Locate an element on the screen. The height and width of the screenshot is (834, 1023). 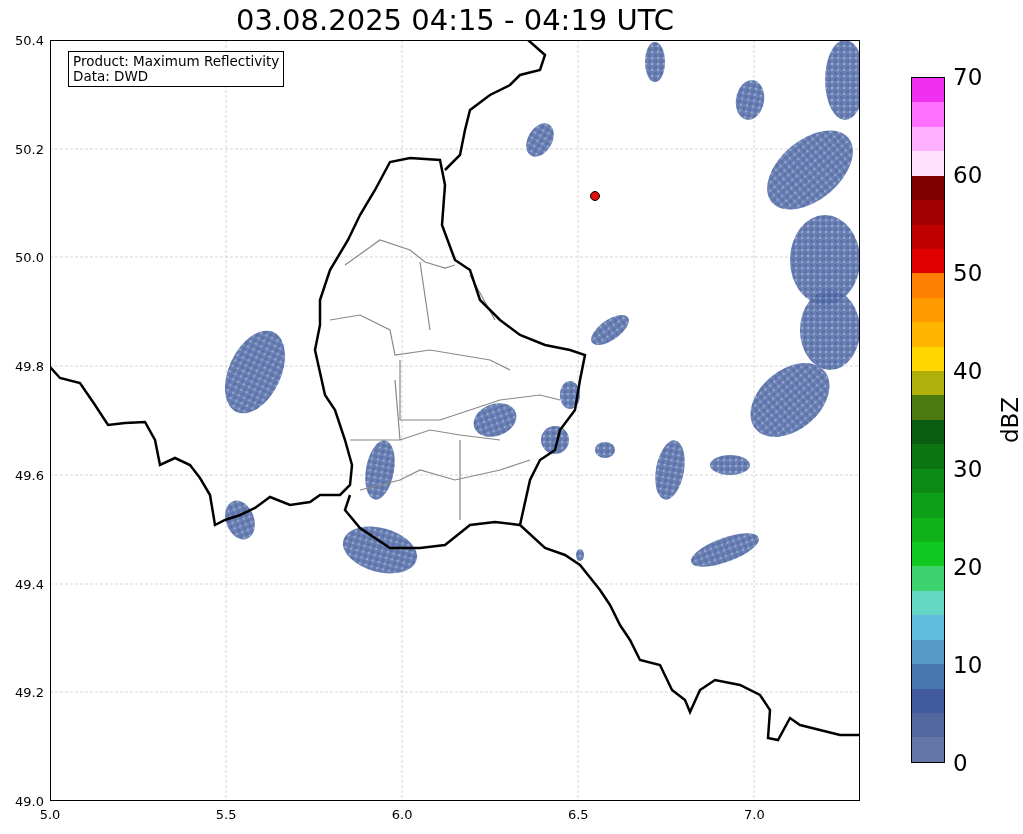
x-axis-label: 6.5 is located at coordinates (578, 814).